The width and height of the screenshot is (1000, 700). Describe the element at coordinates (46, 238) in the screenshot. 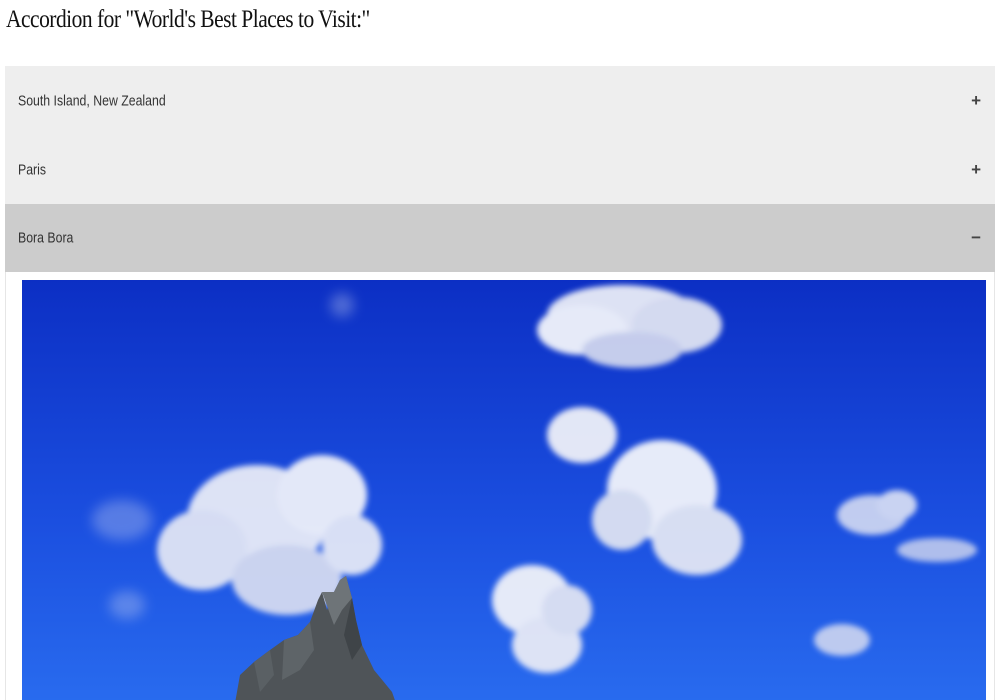

I see `accordion-header-label: Bora Bora` at that location.